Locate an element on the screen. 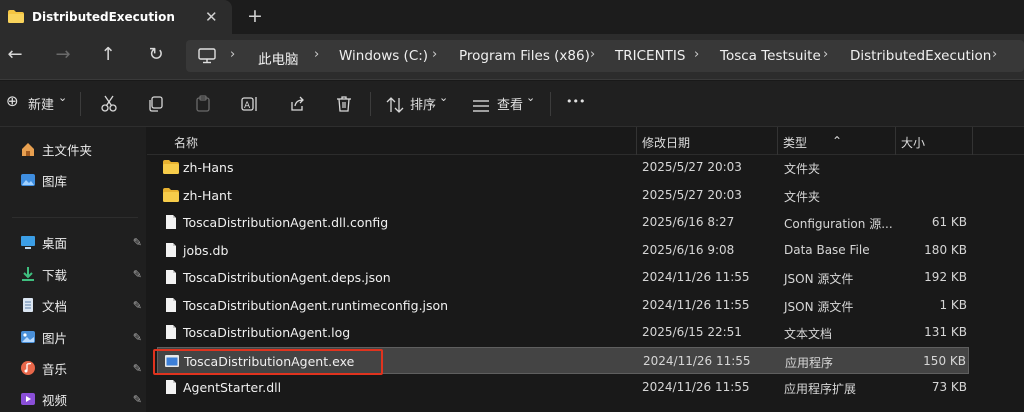  view-icon is located at coordinates (481, 106).